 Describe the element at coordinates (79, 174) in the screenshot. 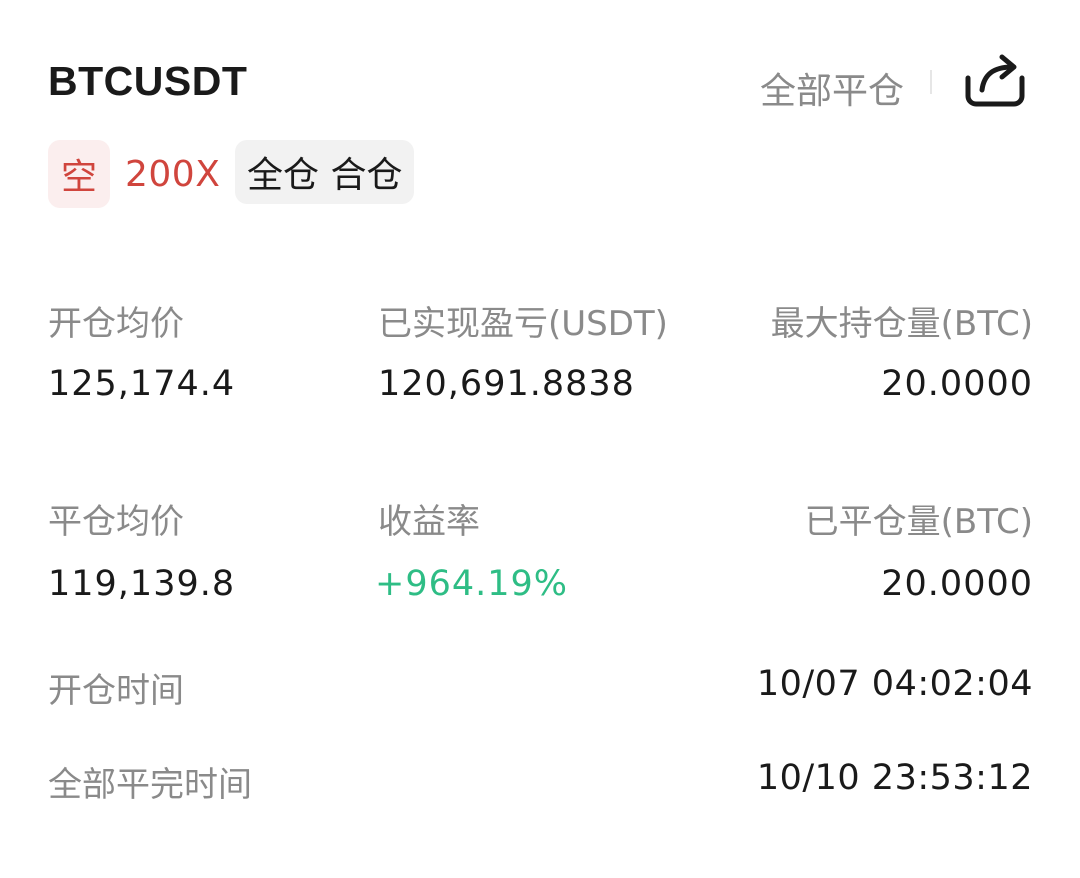

I see `side-badge: 空` at that location.